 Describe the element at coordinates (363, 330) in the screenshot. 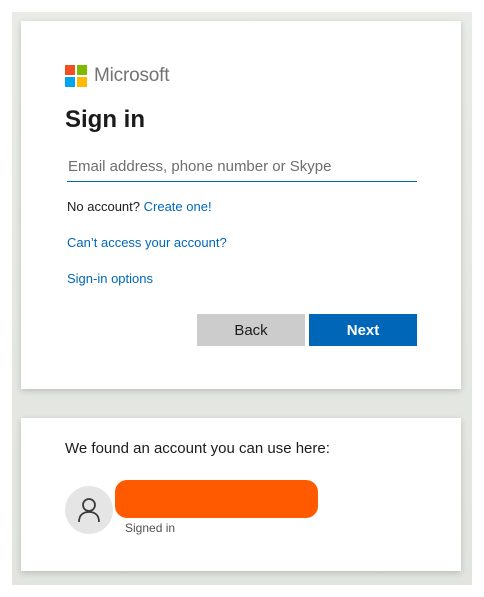

I see `next-button: Next` at that location.